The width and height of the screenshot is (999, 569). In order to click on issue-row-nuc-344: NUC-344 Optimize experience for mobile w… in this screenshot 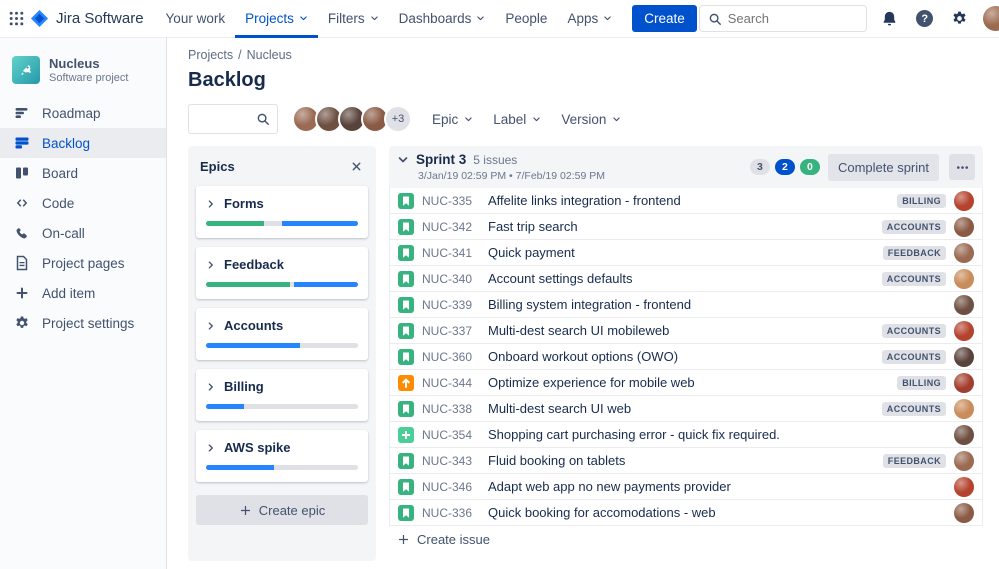, I will do `click(686, 383)`.